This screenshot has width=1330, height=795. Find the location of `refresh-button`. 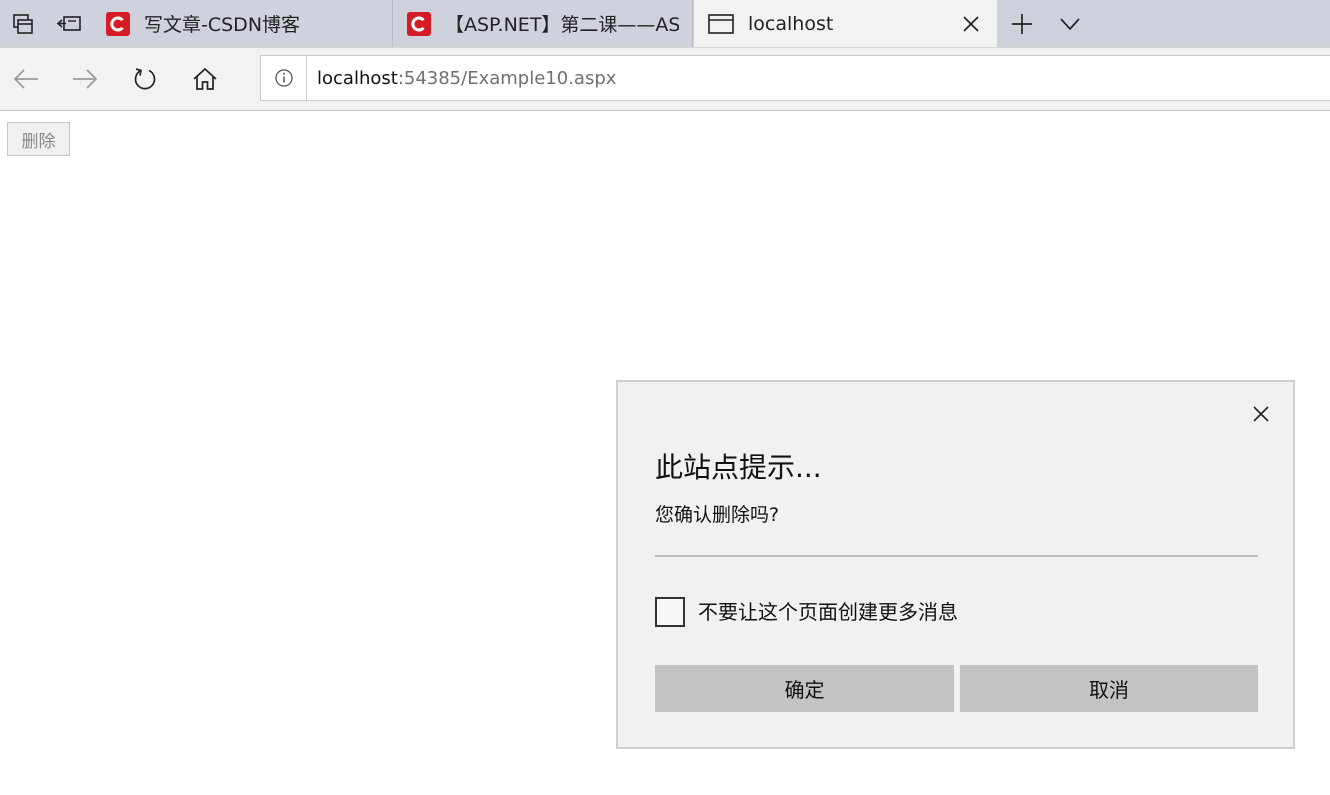

refresh-button is located at coordinates (145, 79).